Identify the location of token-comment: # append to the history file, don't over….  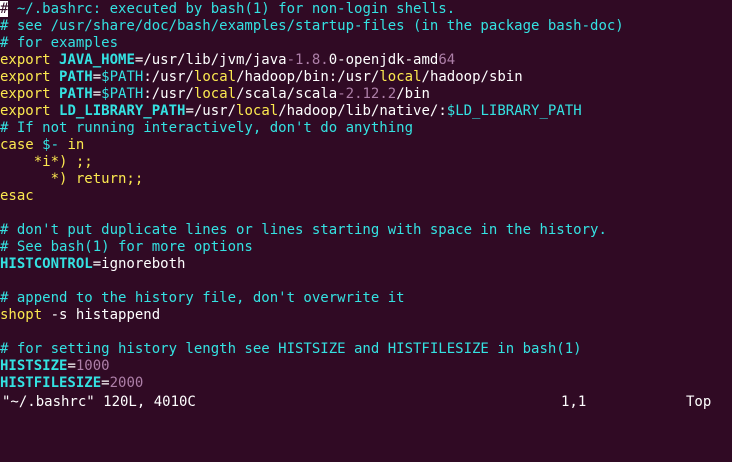
(202, 298).